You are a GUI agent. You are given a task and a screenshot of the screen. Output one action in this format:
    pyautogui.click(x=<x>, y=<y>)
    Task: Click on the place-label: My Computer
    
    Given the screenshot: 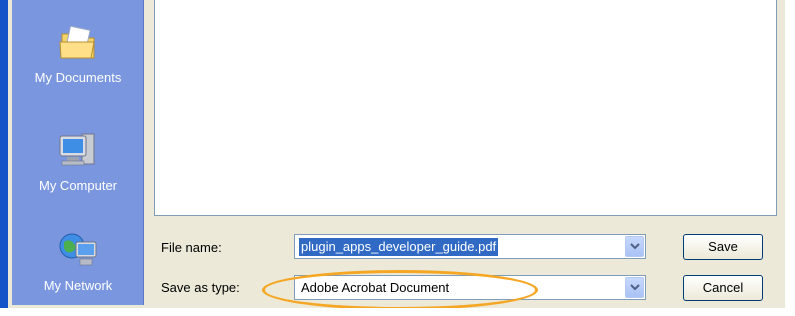 What is the action you would take?
    pyautogui.click(x=78, y=185)
    